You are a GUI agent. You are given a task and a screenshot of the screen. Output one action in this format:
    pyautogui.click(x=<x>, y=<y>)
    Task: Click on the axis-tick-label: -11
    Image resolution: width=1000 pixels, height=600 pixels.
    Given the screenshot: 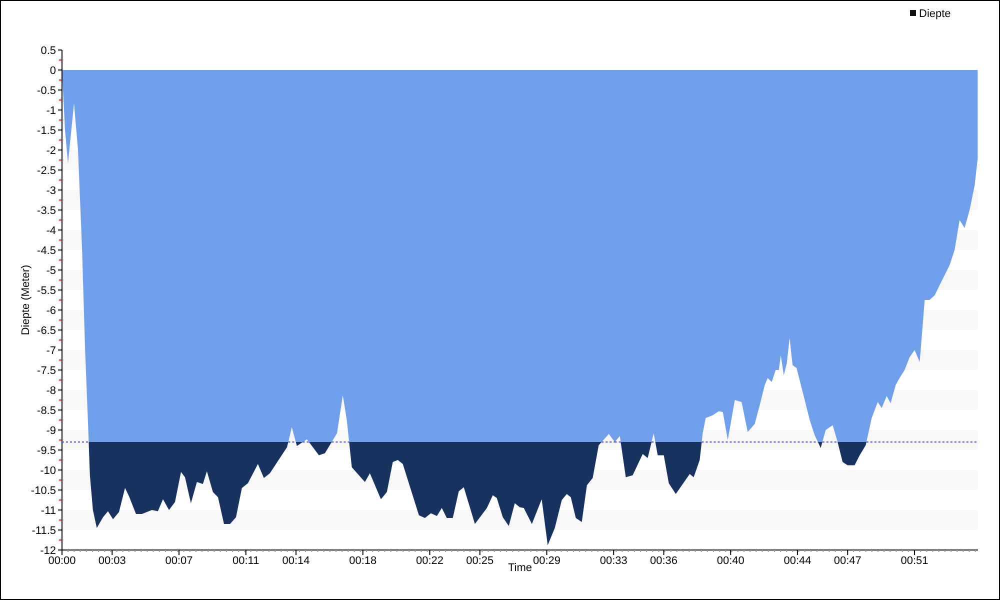 What is the action you would take?
    pyautogui.click(x=48, y=511)
    